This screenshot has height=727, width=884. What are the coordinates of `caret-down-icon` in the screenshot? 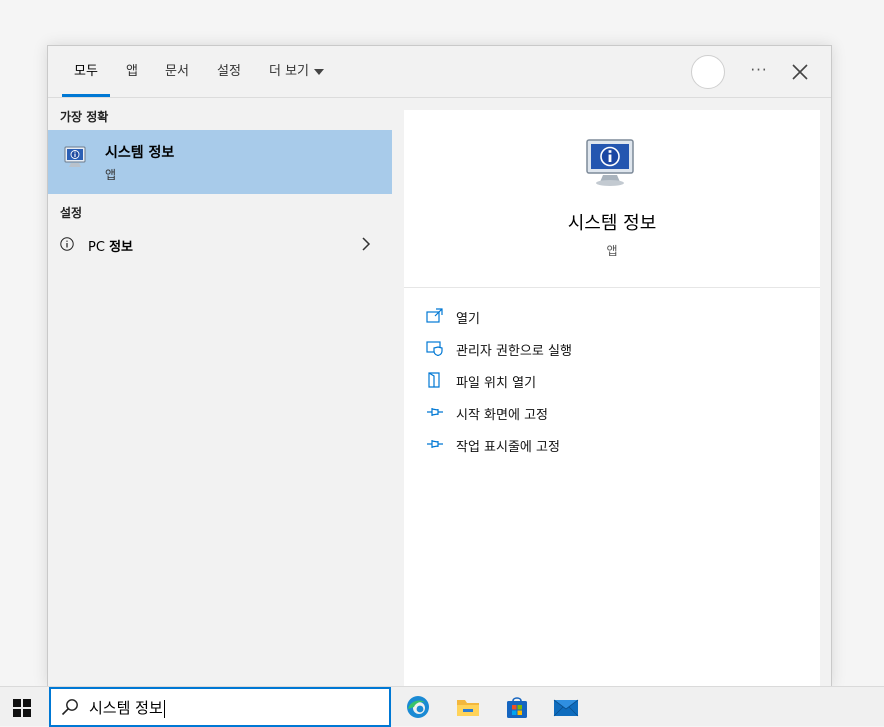 It's located at (319, 71).